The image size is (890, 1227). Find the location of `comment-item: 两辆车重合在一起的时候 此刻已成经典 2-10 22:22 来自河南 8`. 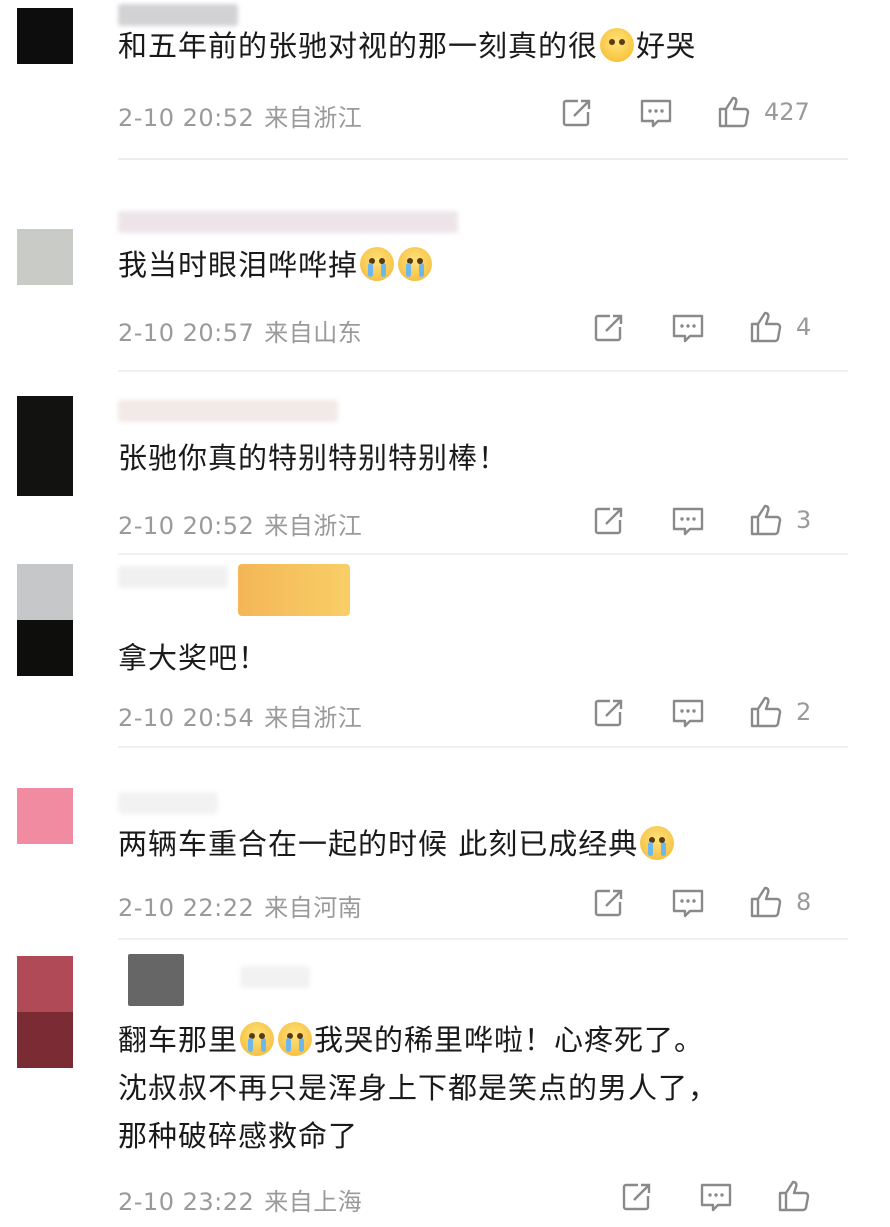

comment-item: 两辆车重合在一起的时候 此刻已成经典 2-10 22:22 来自河南 8 is located at coordinates (445, 860).